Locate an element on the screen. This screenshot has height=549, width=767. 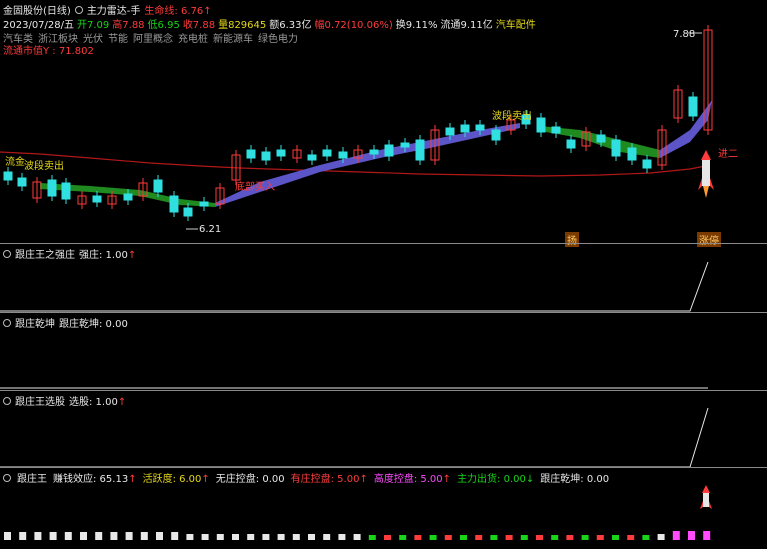
panel-4-gear-icon is located at coordinates (7, 477).